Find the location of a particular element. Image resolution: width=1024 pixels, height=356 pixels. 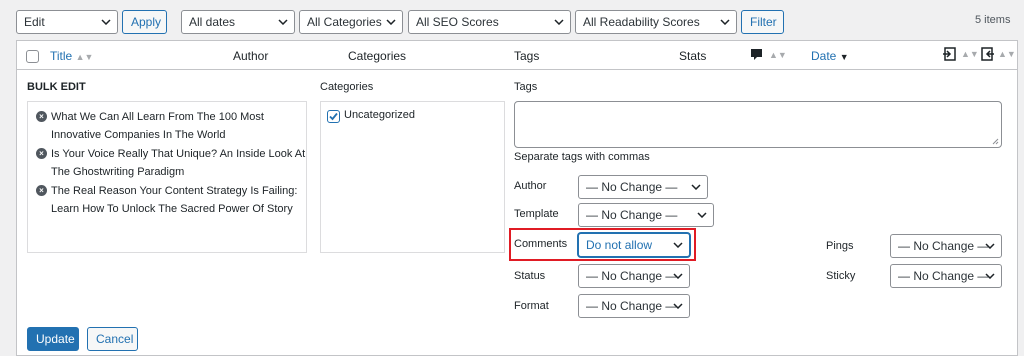

tags-column-header: Tags is located at coordinates (527, 56).